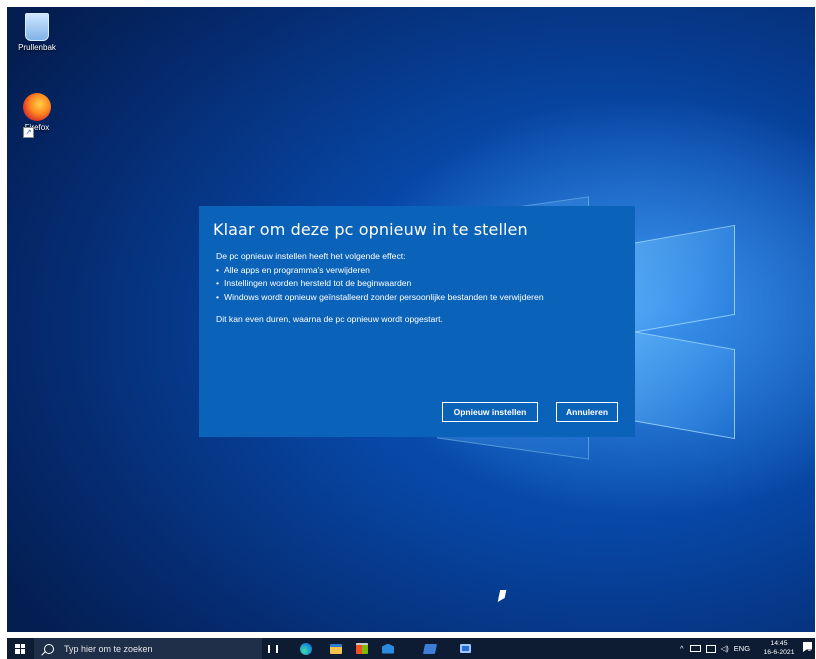  What do you see at coordinates (490, 412) in the screenshot?
I see `reset-button: Opnieuw instellen` at bounding box center [490, 412].